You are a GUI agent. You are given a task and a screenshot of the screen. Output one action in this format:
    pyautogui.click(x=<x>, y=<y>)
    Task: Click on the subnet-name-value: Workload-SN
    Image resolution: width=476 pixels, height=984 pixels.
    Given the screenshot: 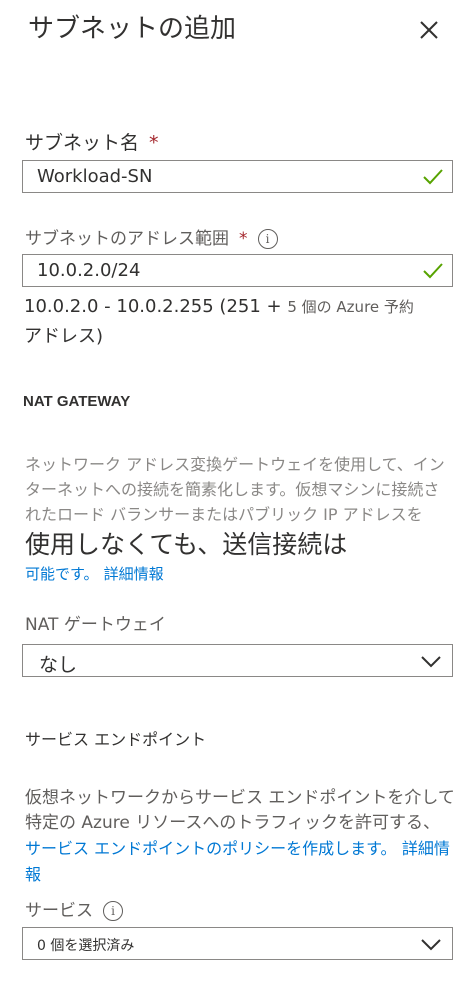 What is the action you would take?
    pyautogui.click(x=95, y=176)
    